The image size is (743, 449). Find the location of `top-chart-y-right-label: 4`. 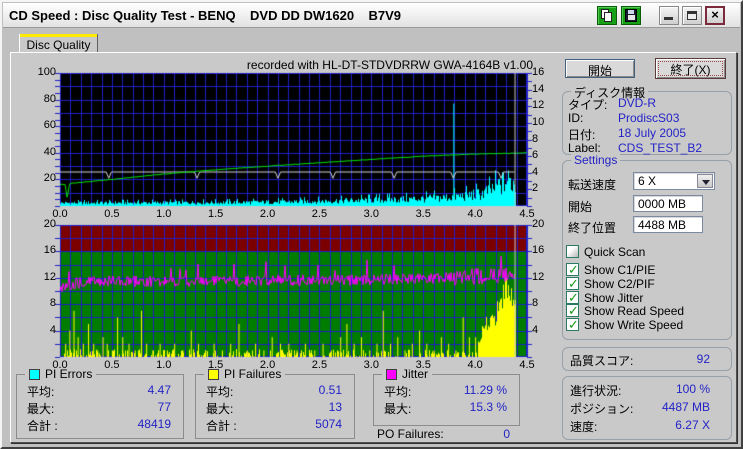

top-chart-y-right-label: 4 is located at coordinates (535, 171).